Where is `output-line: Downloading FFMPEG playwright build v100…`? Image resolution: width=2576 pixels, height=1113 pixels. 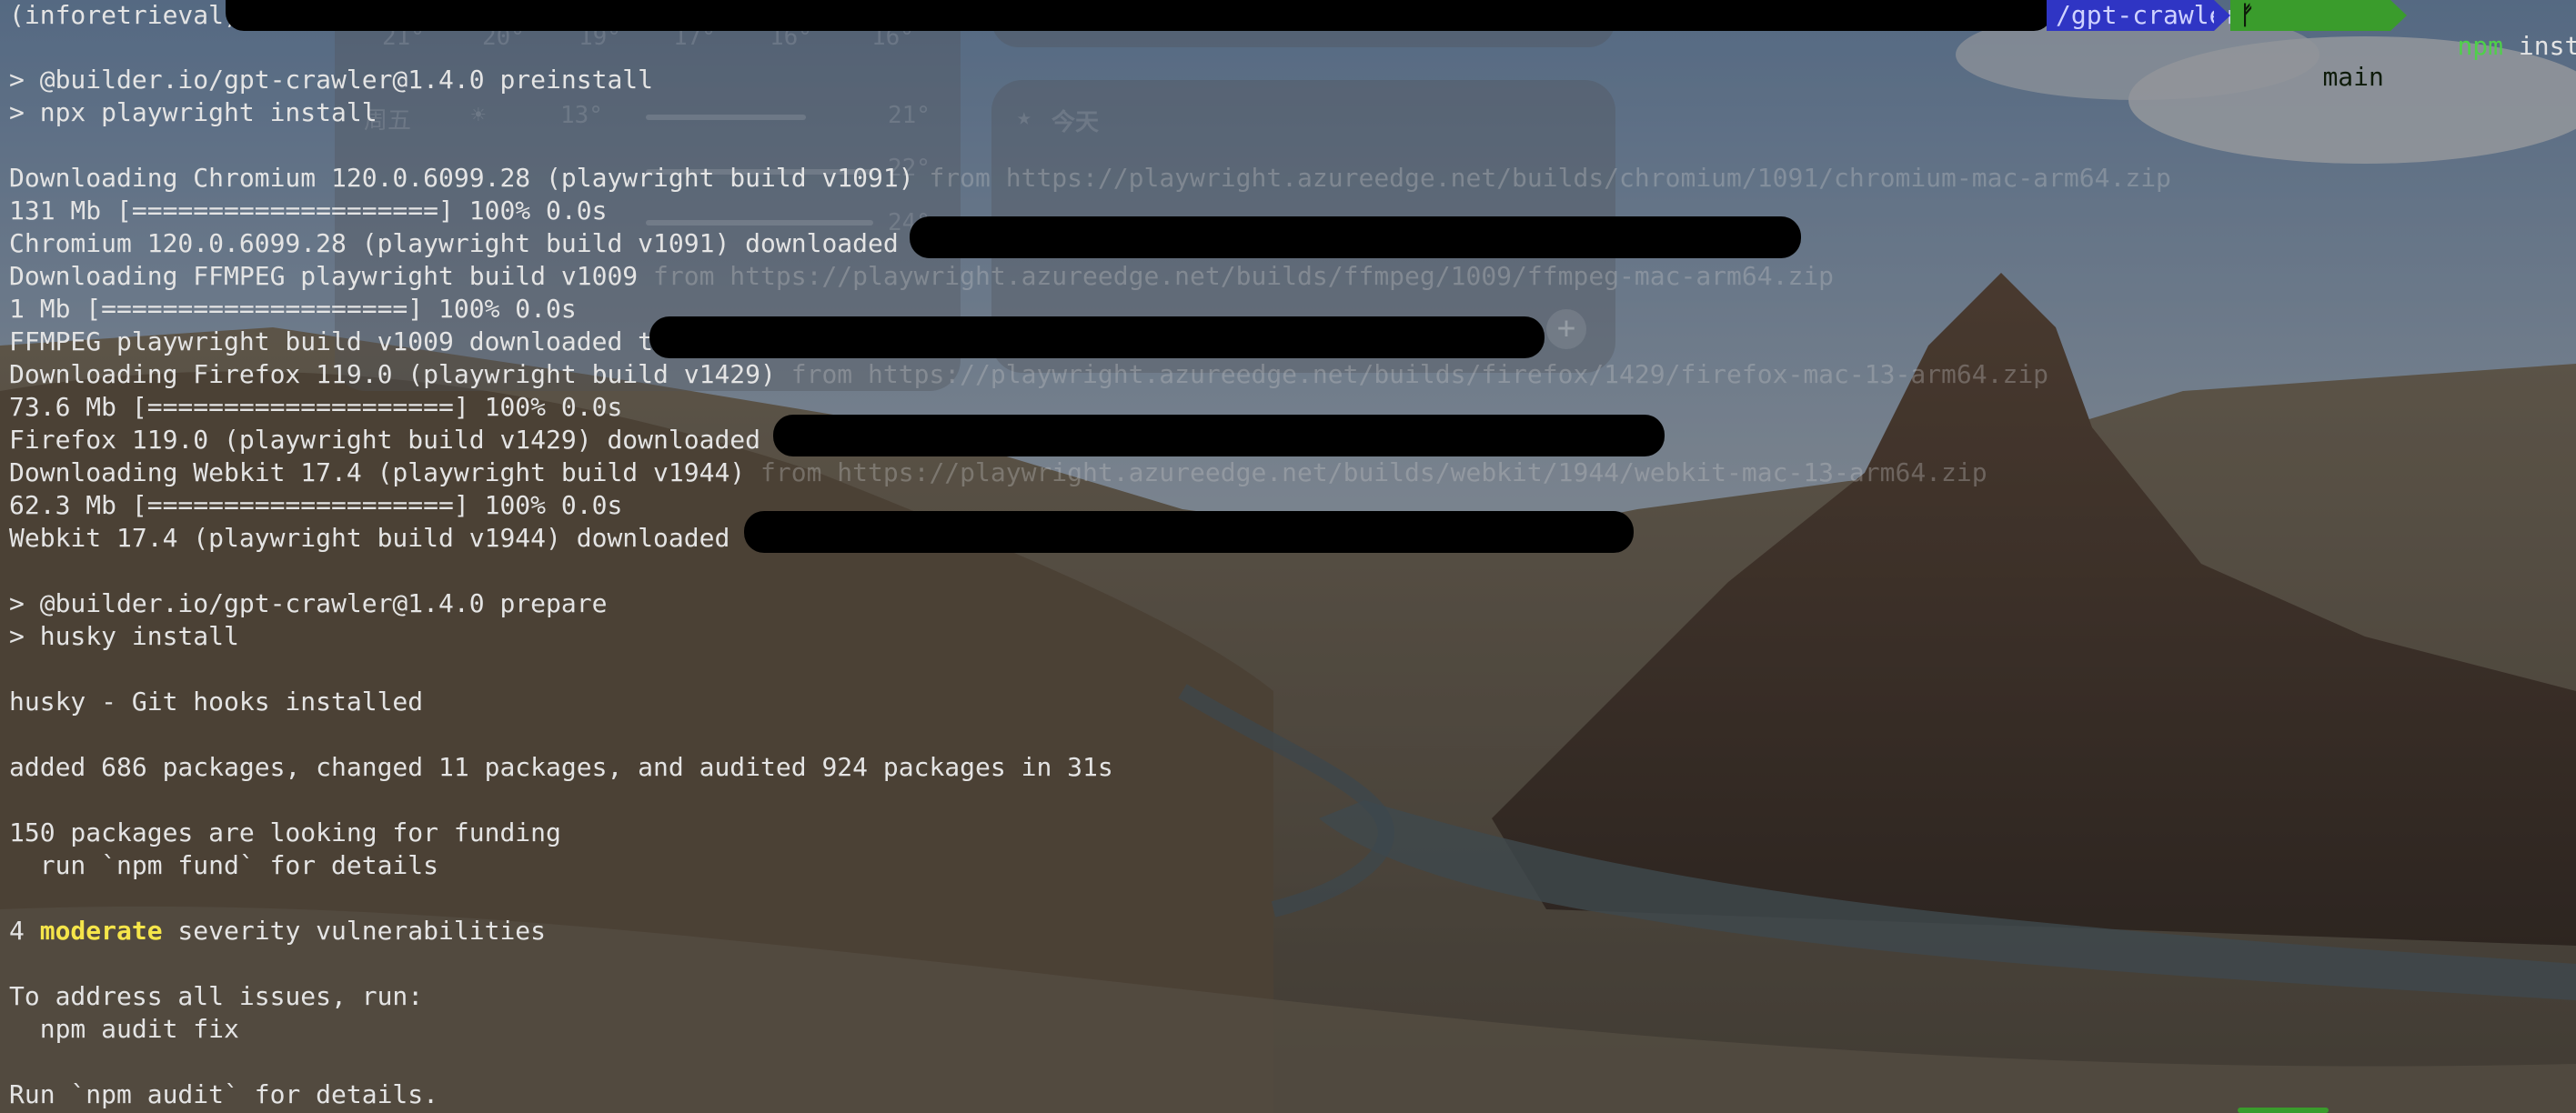 output-line: Downloading FFMPEG playwright build v100… is located at coordinates (921, 276).